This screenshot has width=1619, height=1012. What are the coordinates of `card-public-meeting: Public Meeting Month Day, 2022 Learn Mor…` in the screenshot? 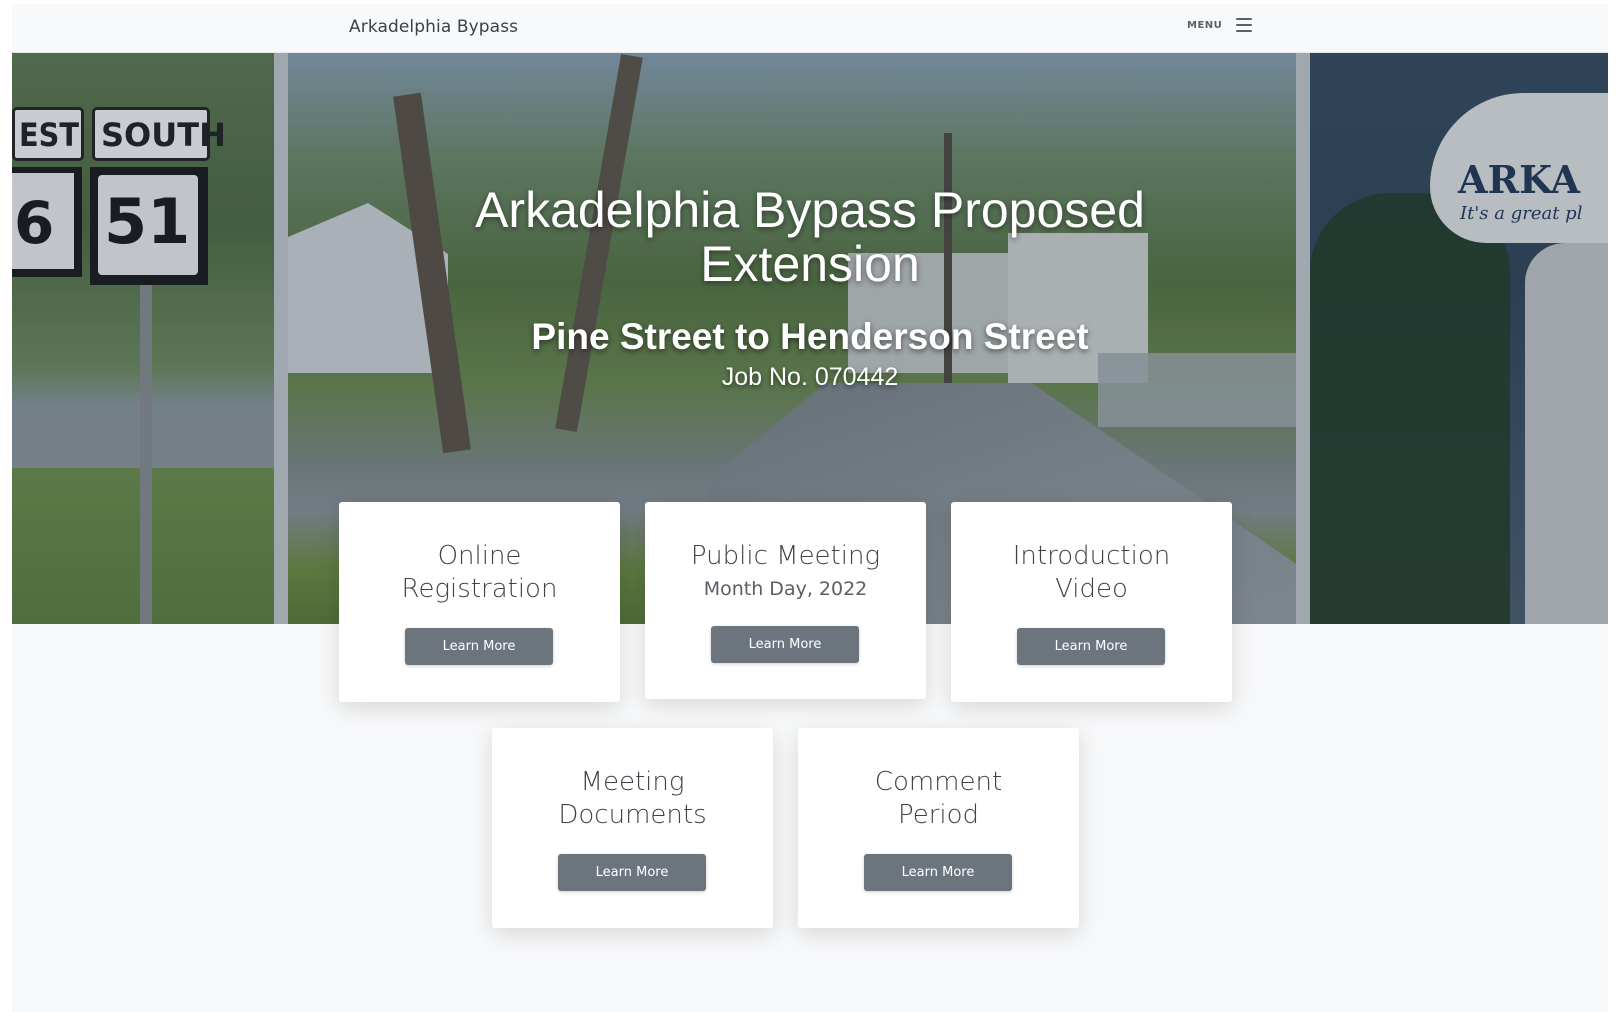 It's located at (785, 600).